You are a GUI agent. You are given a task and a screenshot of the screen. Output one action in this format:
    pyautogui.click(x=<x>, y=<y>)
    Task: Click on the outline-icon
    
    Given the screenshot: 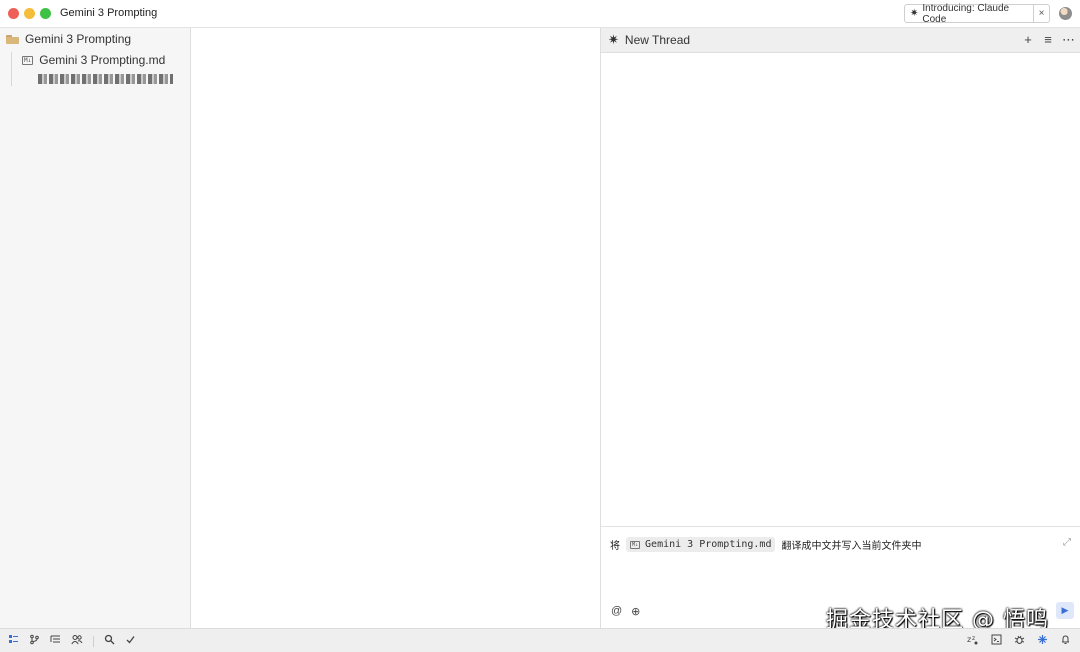 What is the action you would take?
    pyautogui.click(x=55, y=641)
    